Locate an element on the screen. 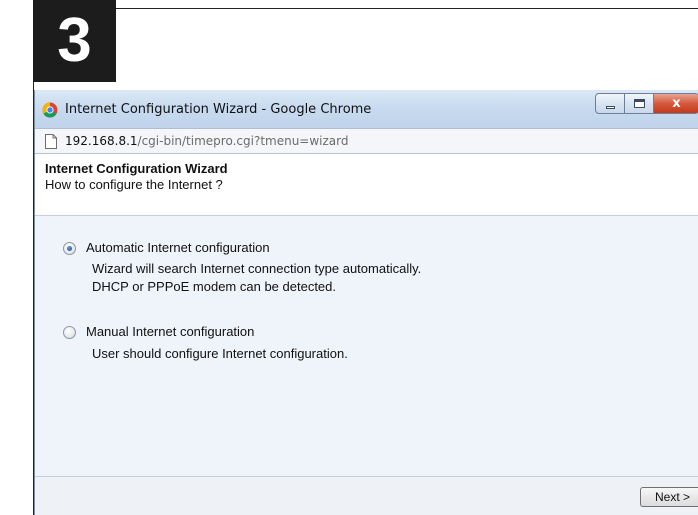 Image resolution: width=698 pixels, height=515 pixels. wizard-footer: Next > is located at coordinates (366, 496).